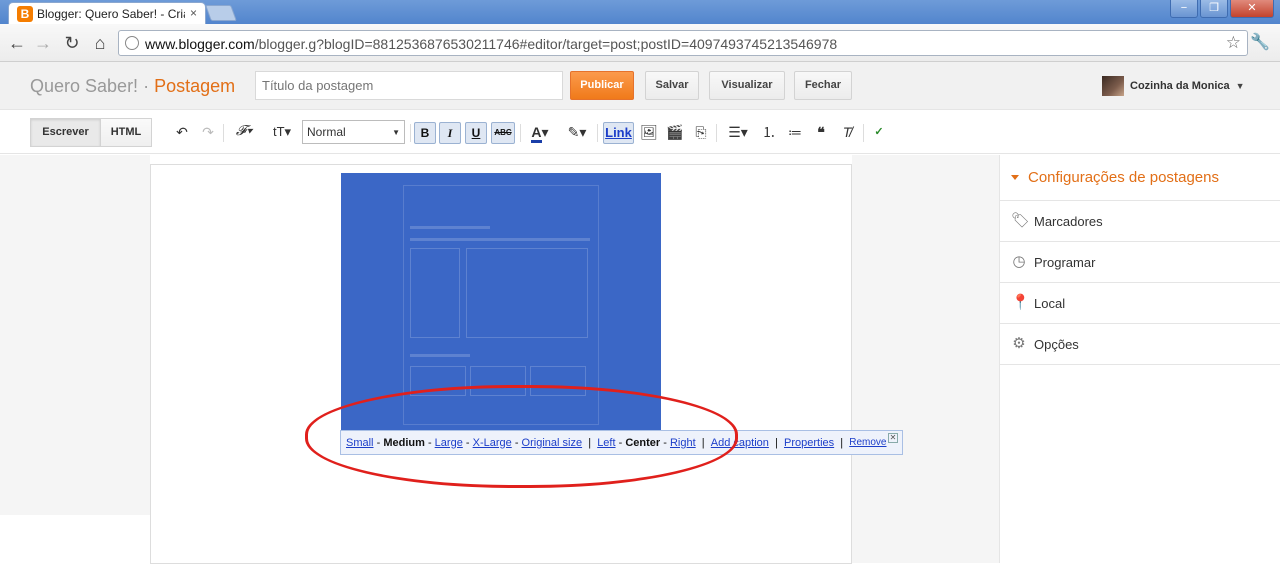 The height and width of the screenshot is (564, 1280). What do you see at coordinates (821, 132) in the screenshot?
I see `quote-icon: ❝` at bounding box center [821, 132].